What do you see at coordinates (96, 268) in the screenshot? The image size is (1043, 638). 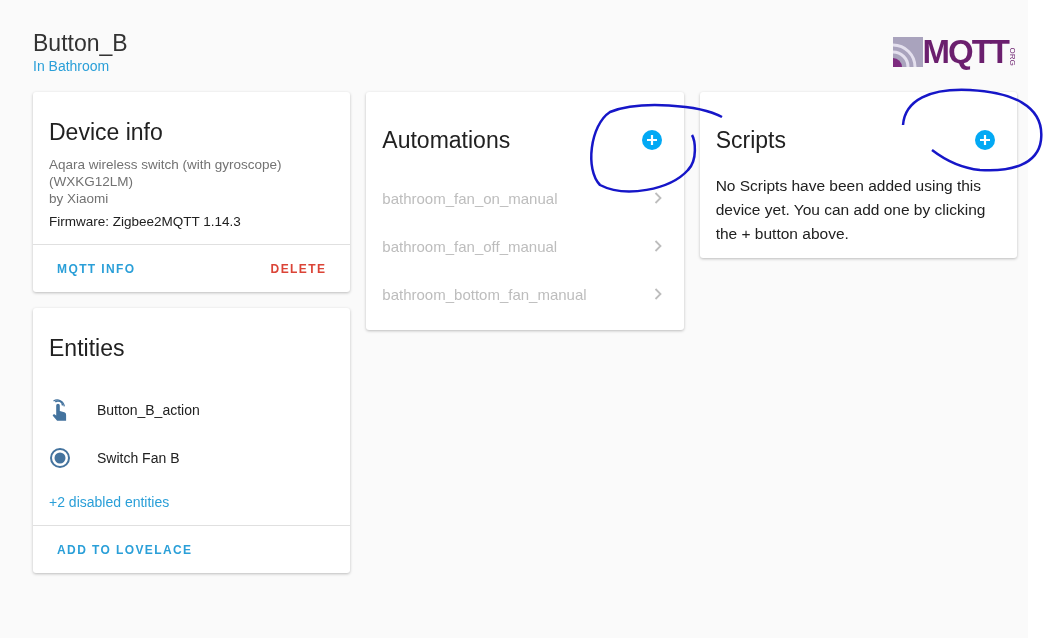 I see `mqtt-info-button: MQTT INFO` at bounding box center [96, 268].